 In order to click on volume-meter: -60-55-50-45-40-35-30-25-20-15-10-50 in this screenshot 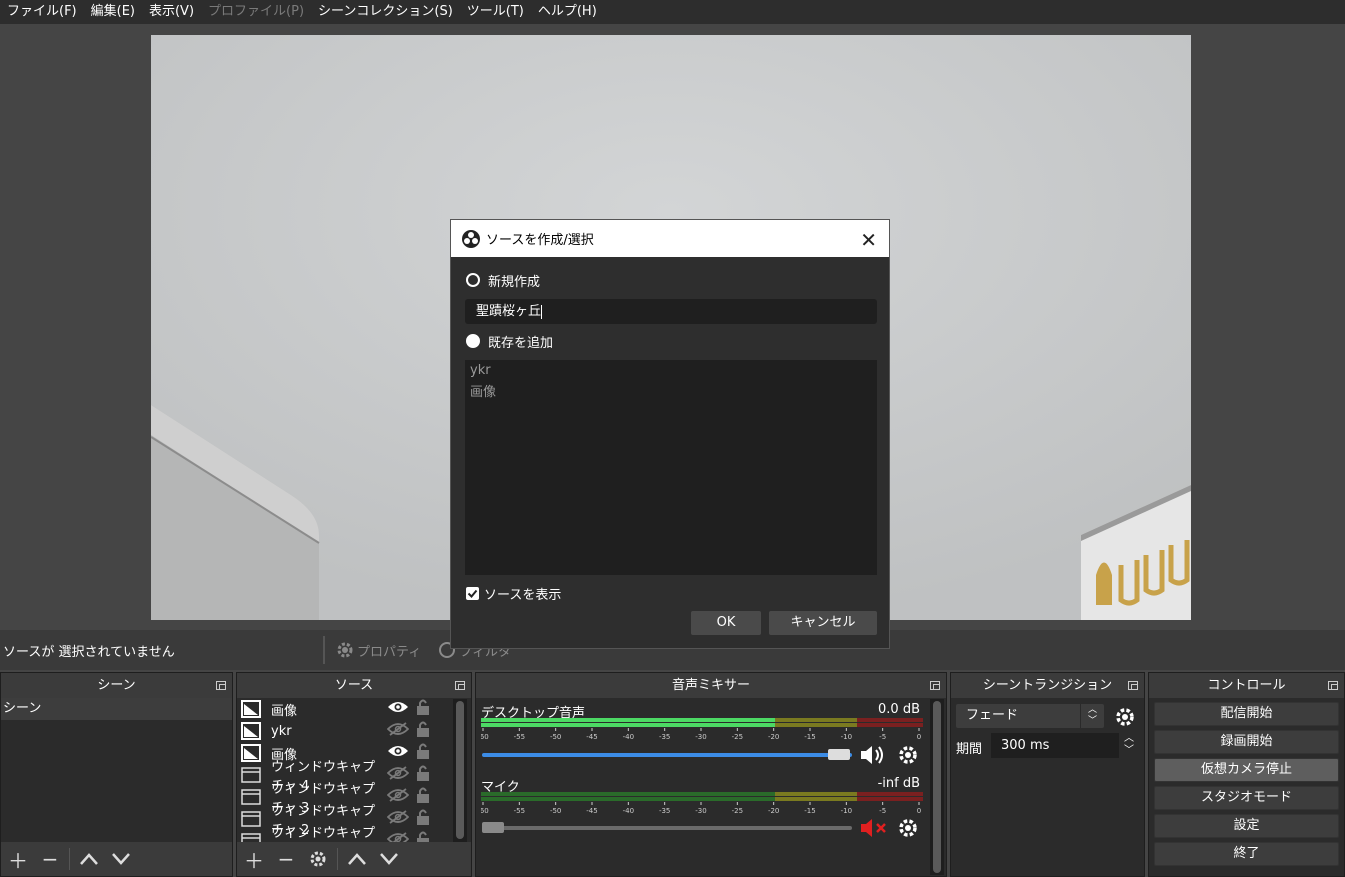, I will do `click(702, 729)`.